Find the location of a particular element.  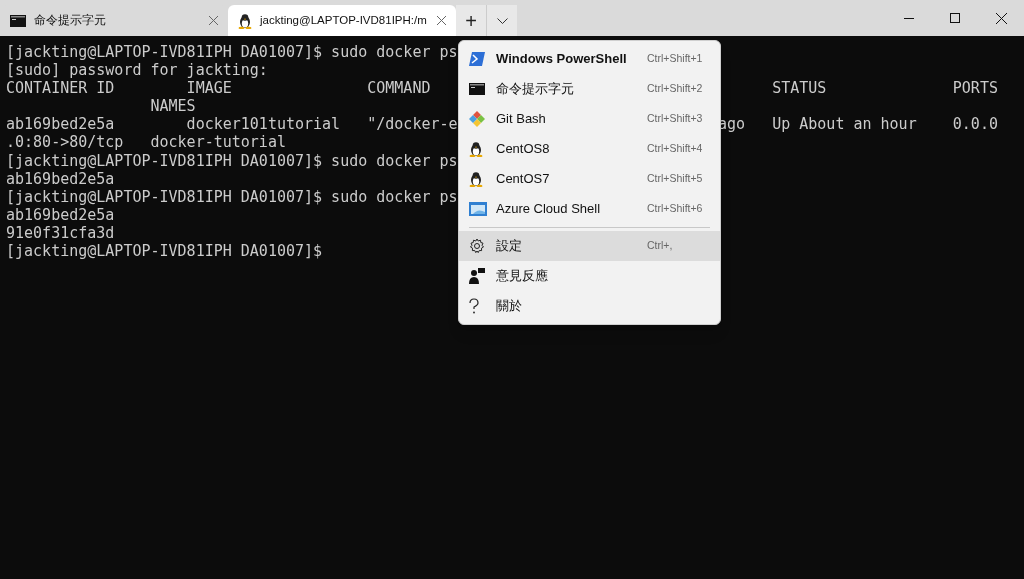

terminal-text: CONTAINER ID IMAGE COMMAND is located at coordinates (218, 88).